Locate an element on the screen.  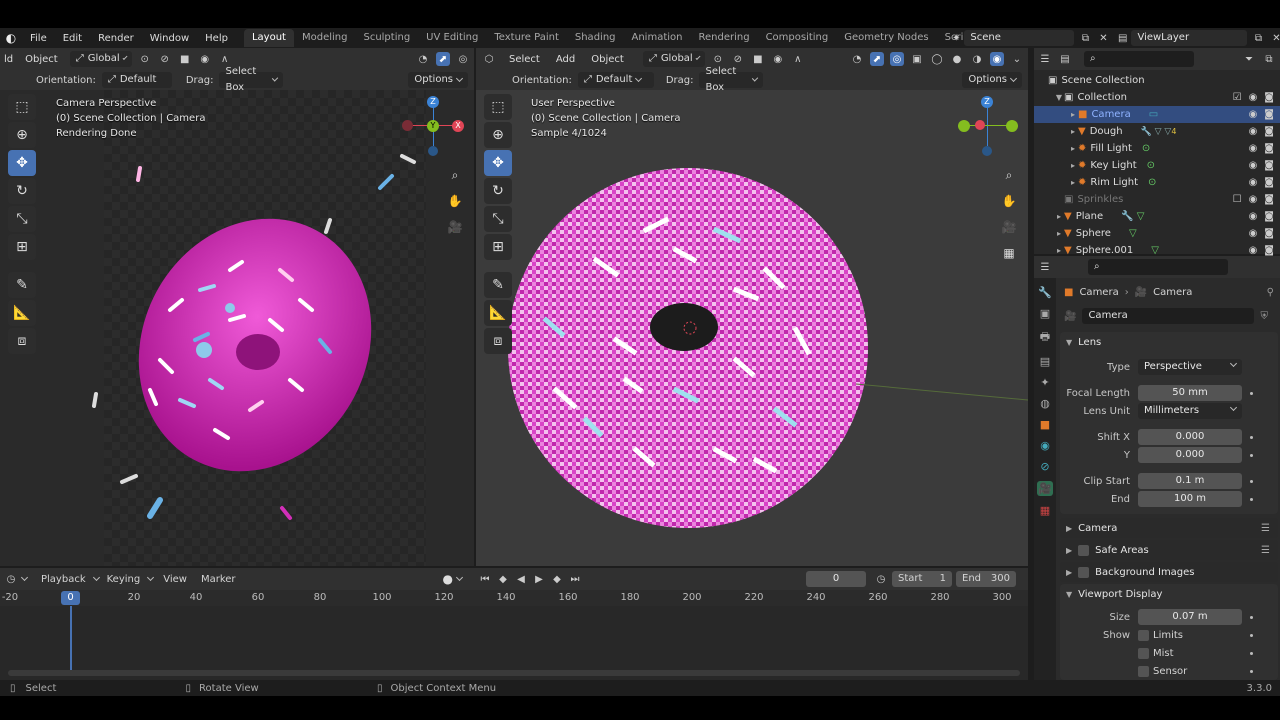
right-transform-dropdown: ⤢ Global is located at coordinates (673, 59).